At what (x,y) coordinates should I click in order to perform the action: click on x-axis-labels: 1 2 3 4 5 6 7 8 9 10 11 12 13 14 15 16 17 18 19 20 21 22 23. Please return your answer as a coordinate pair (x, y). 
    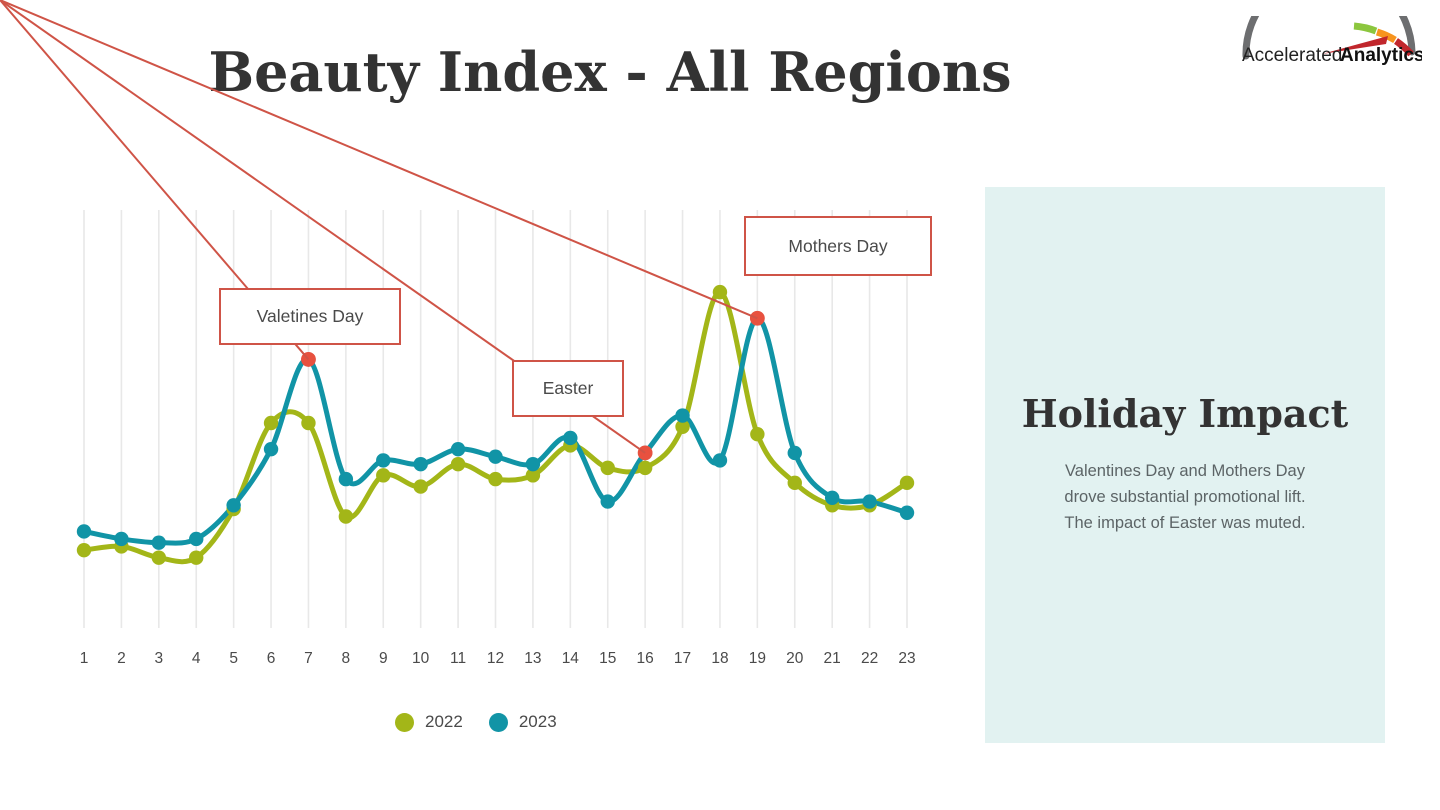
    Looking at the image, I should click on (498, 658).